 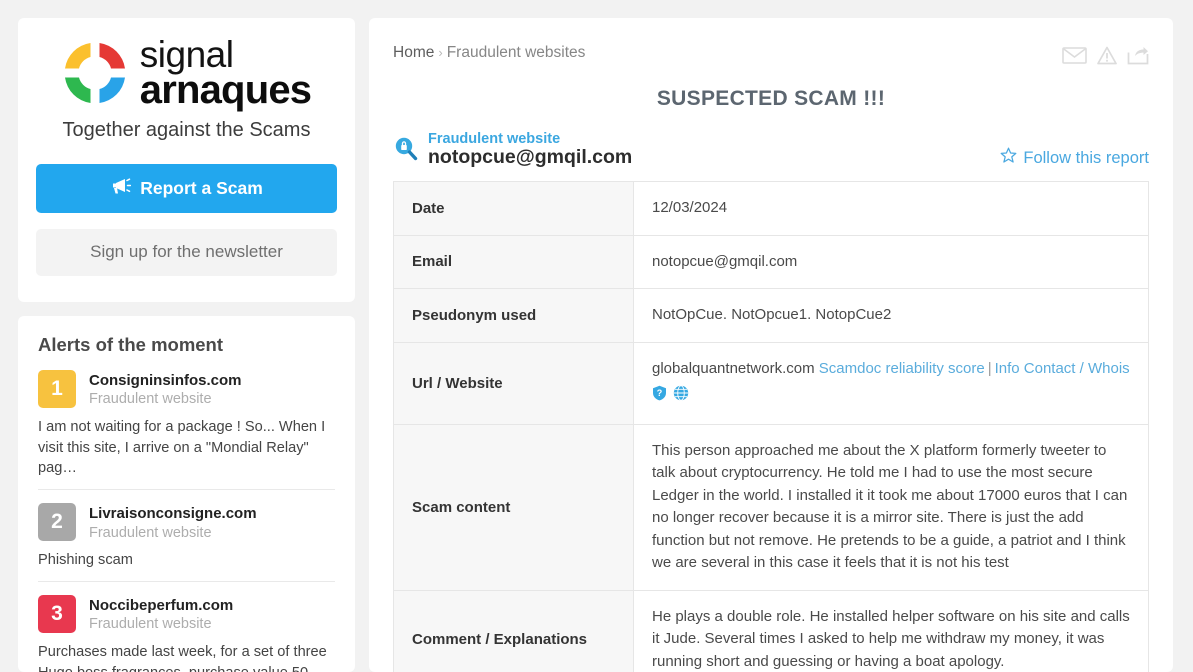 What do you see at coordinates (121, 188) in the screenshot?
I see `megaphone-icon` at bounding box center [121, 188].